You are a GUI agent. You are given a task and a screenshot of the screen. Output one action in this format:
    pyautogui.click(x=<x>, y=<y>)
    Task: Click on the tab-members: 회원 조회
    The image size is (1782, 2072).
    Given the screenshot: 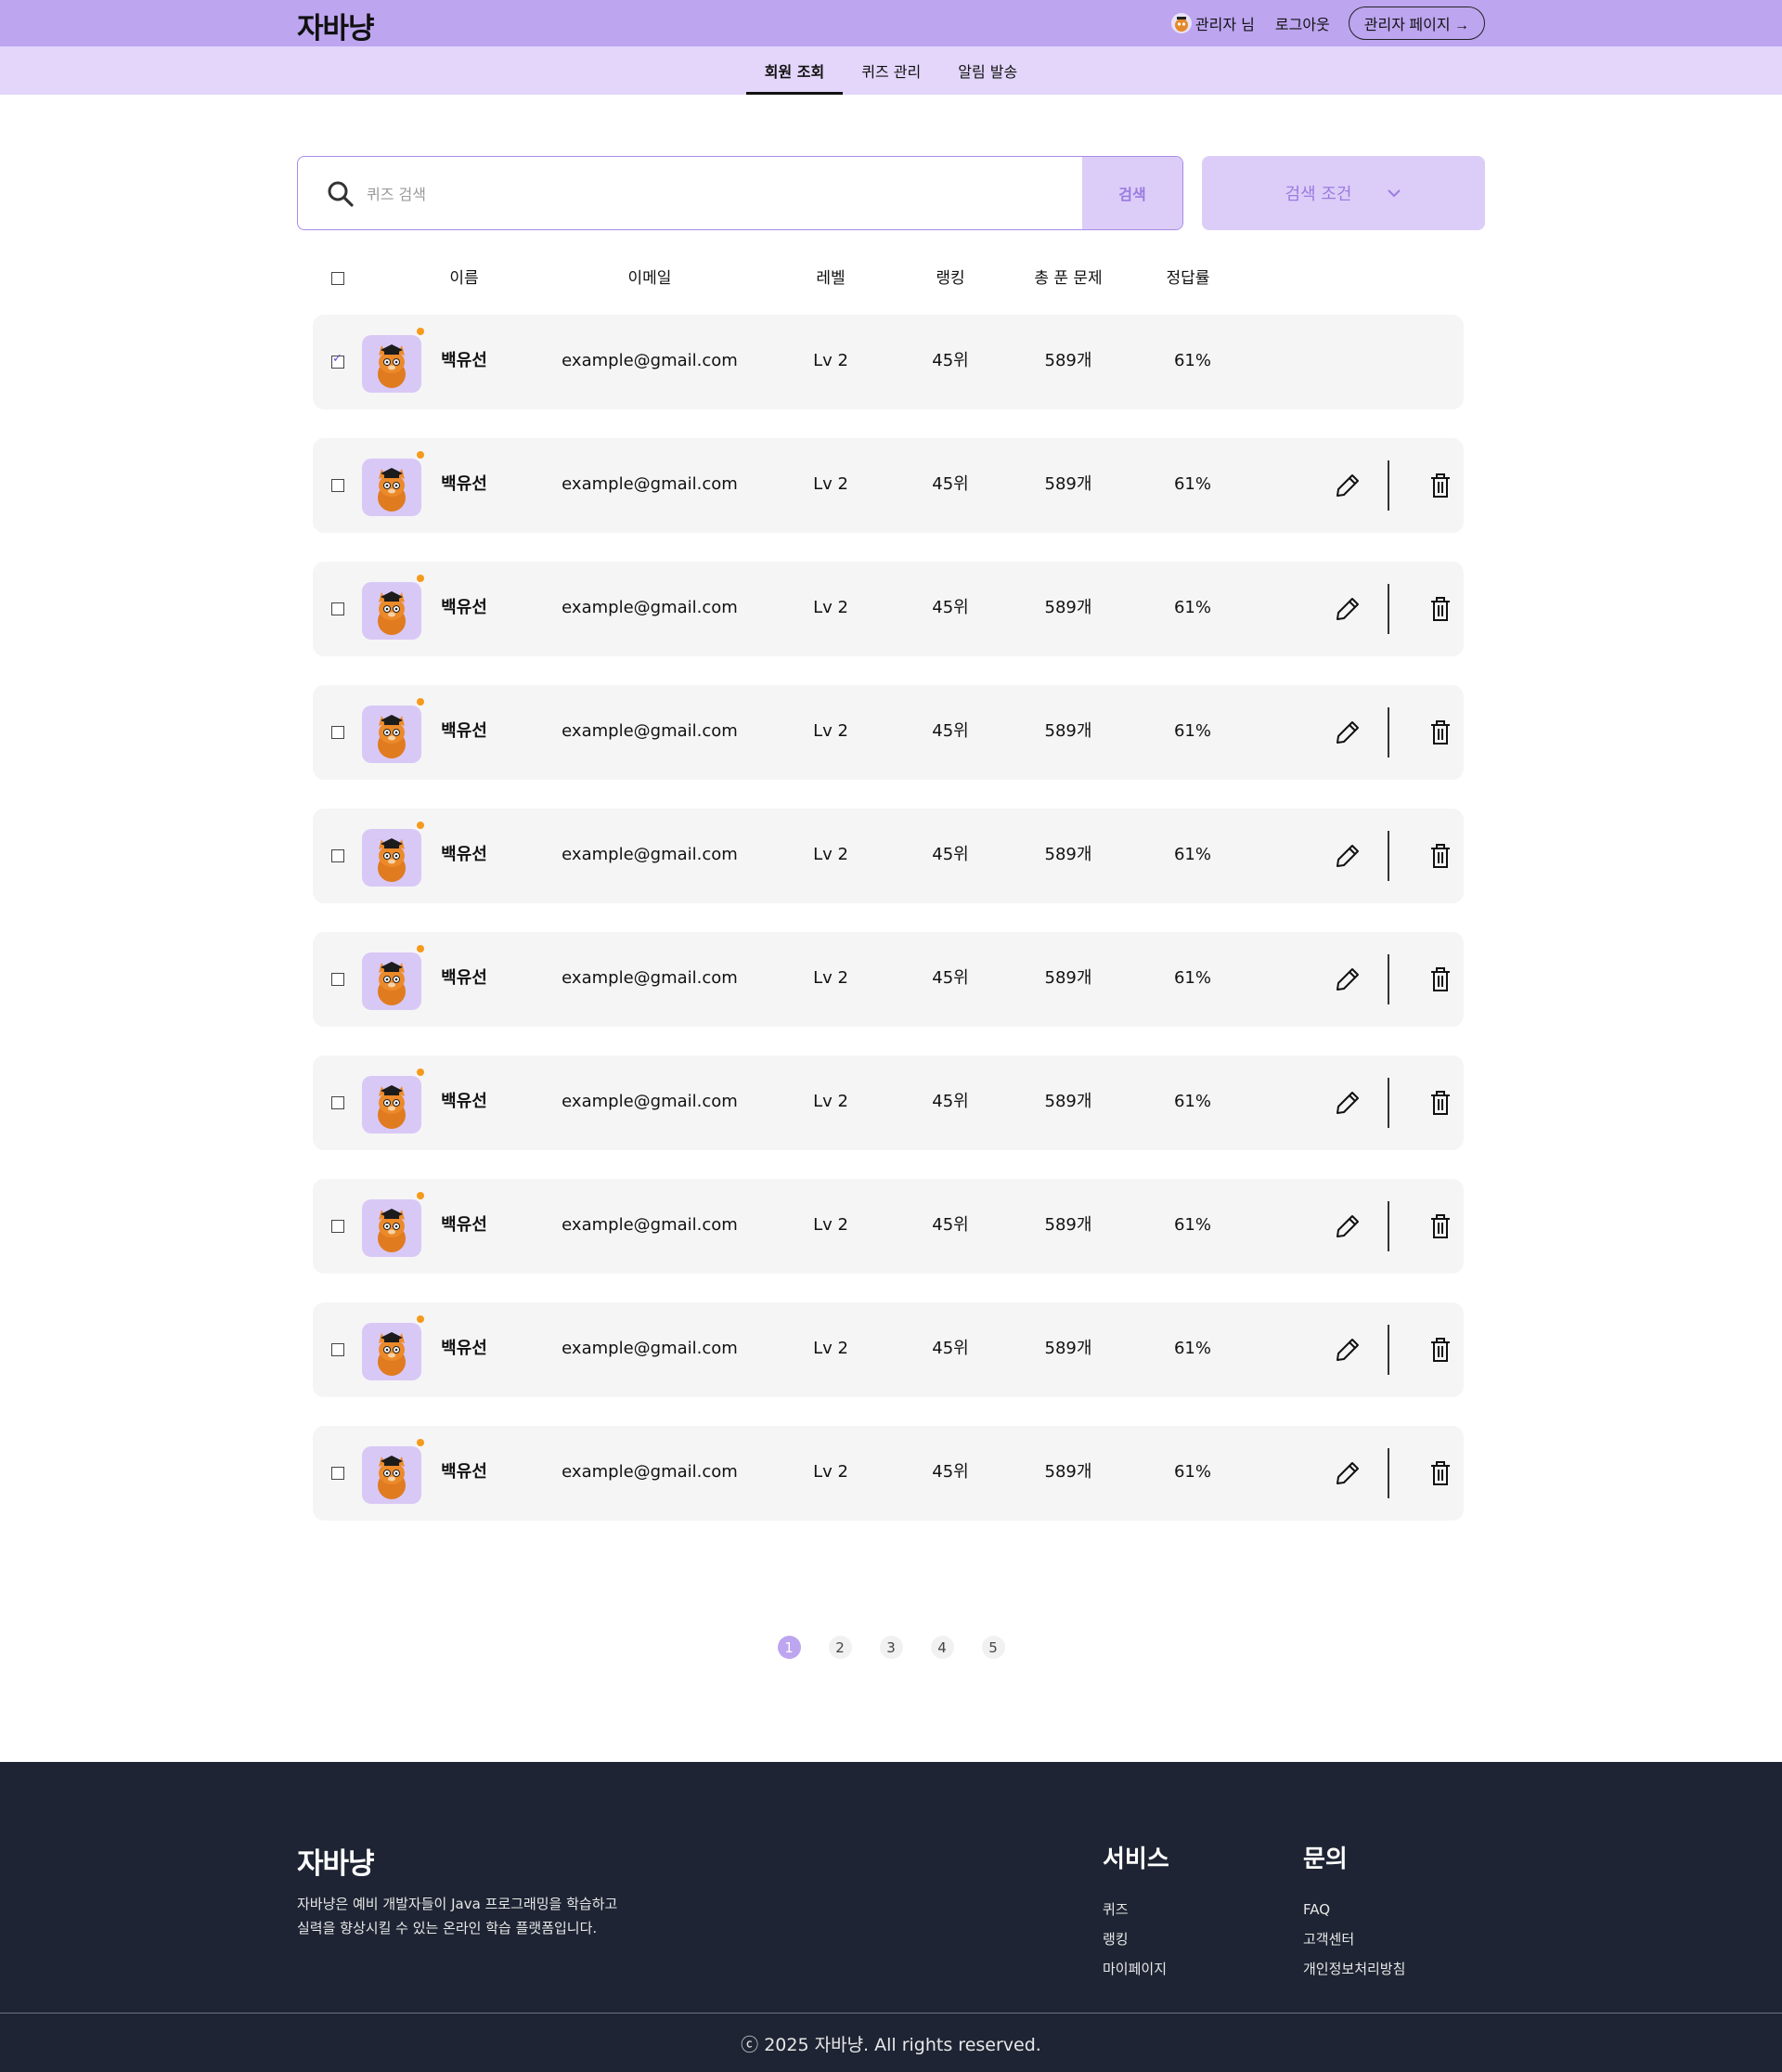 What is the action you would take?
    pyautogui.click(x=794, y=70)
    